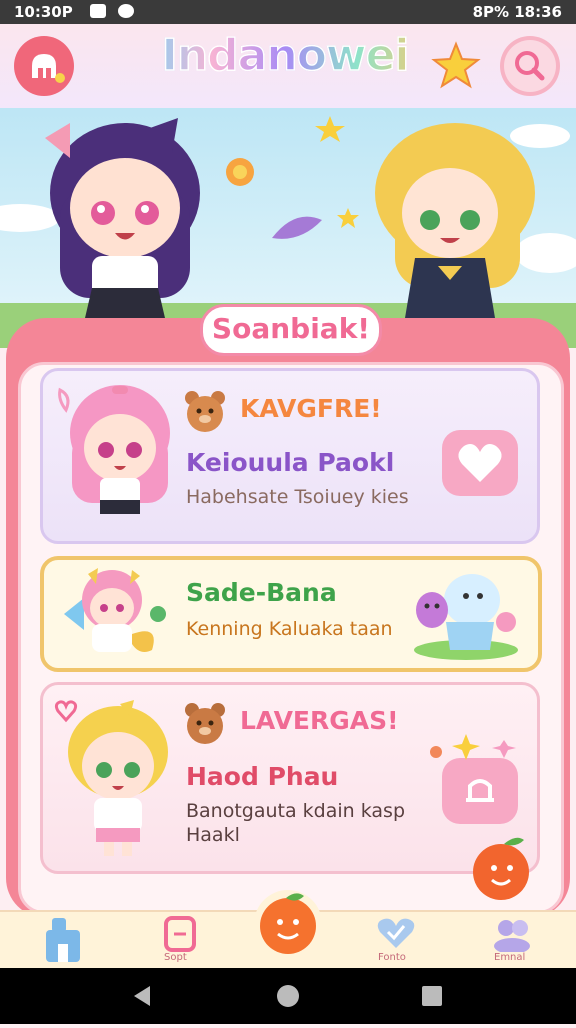 Image resolution: width=576 pixels, height=1028 pixels. Describe the element at coordinates (285, 55) in the screenshot. I see `app-title: Indanowei` at that location.